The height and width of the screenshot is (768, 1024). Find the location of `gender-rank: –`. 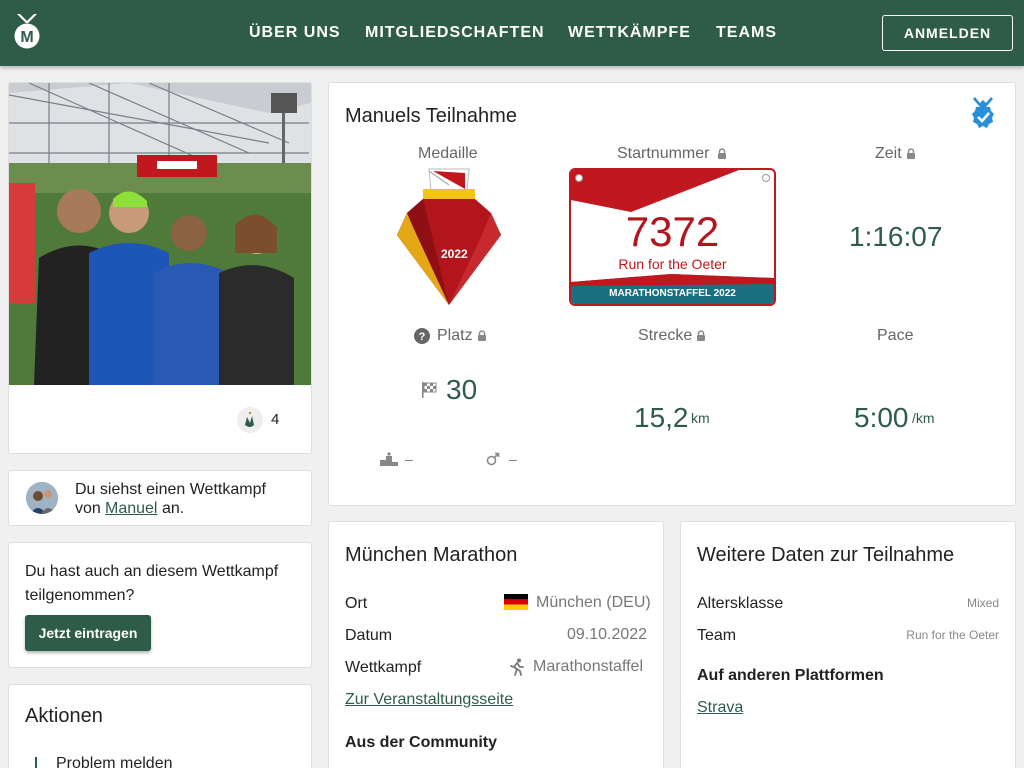

gender-rank: – is located at coordinates (513, 459).